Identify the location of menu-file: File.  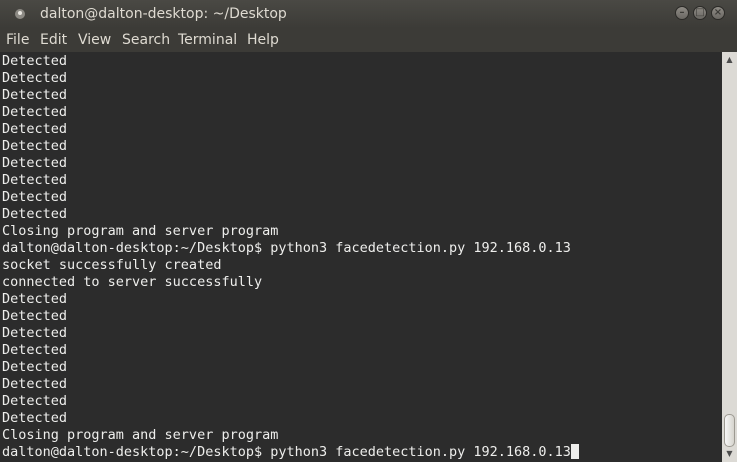
(17, 40).